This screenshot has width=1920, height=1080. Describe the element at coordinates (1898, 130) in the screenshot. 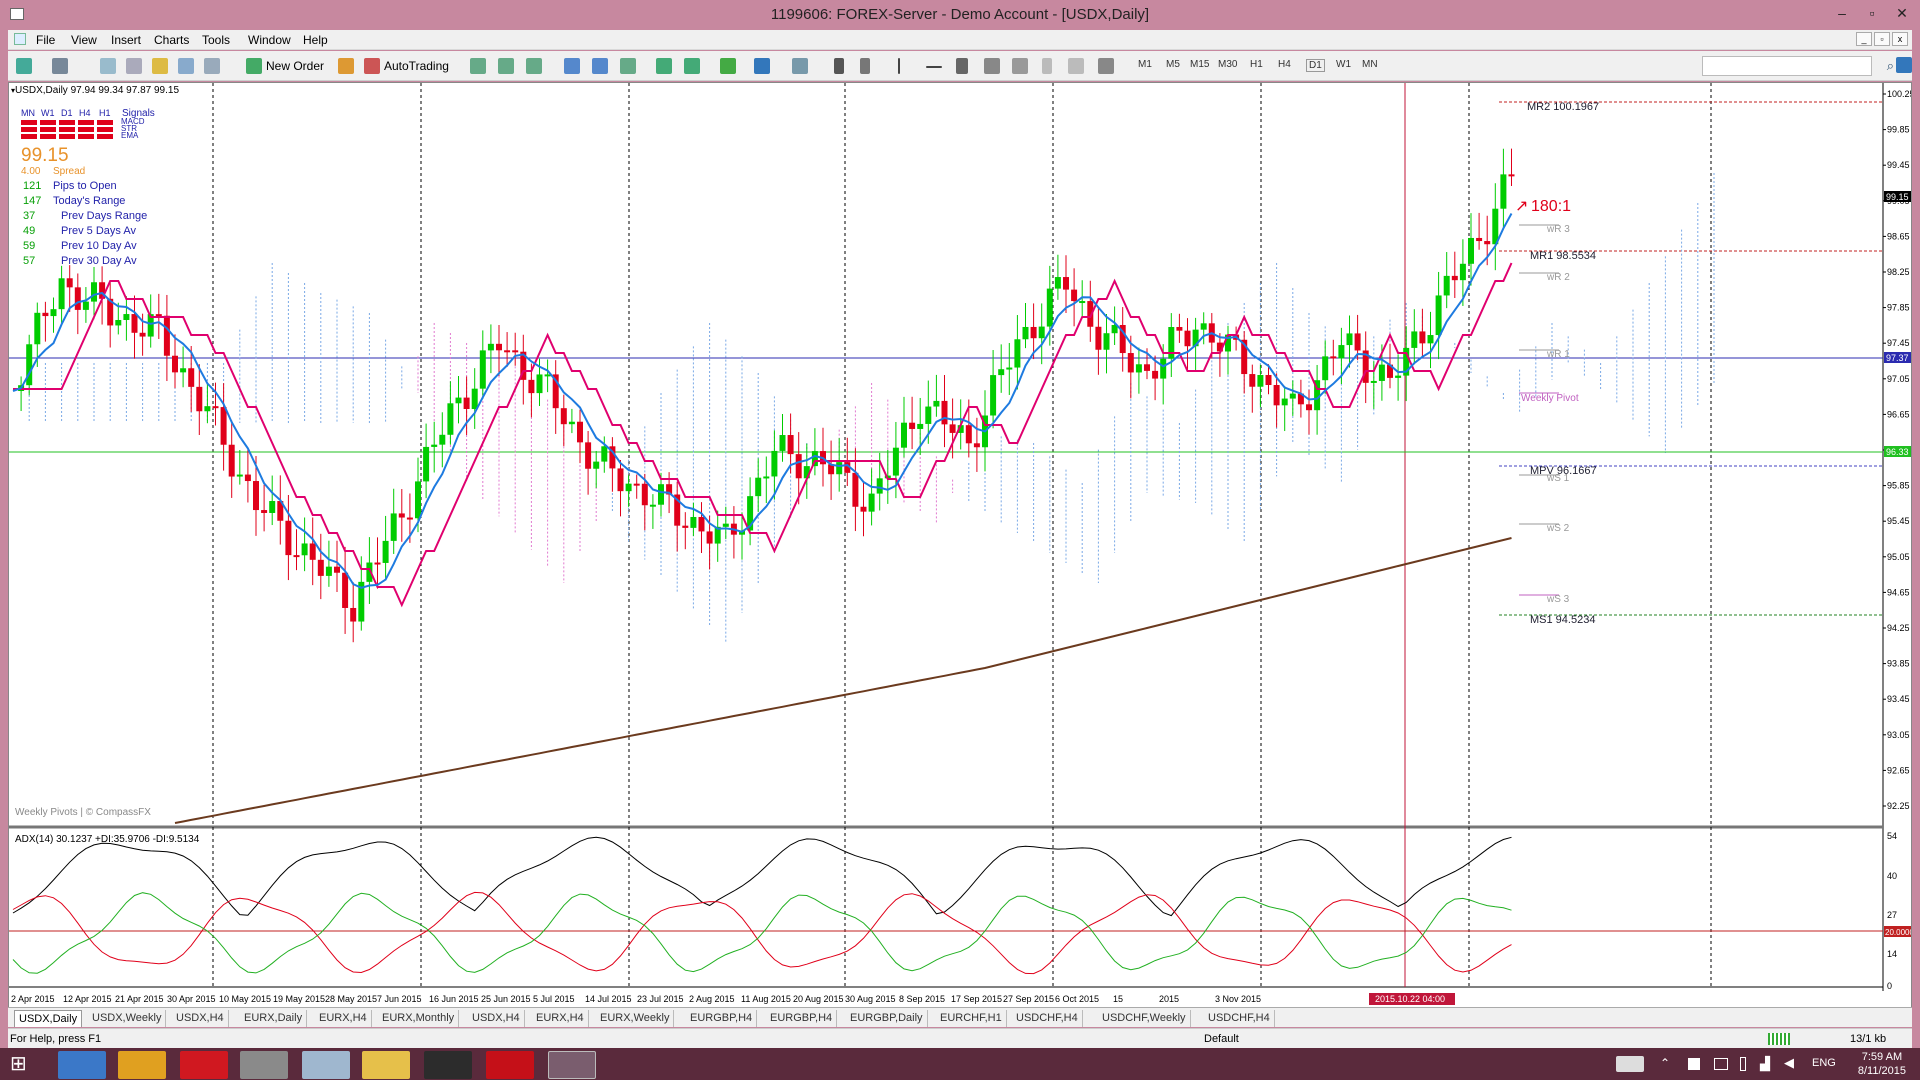

I see `price-axis-label: 99.85` at that location.